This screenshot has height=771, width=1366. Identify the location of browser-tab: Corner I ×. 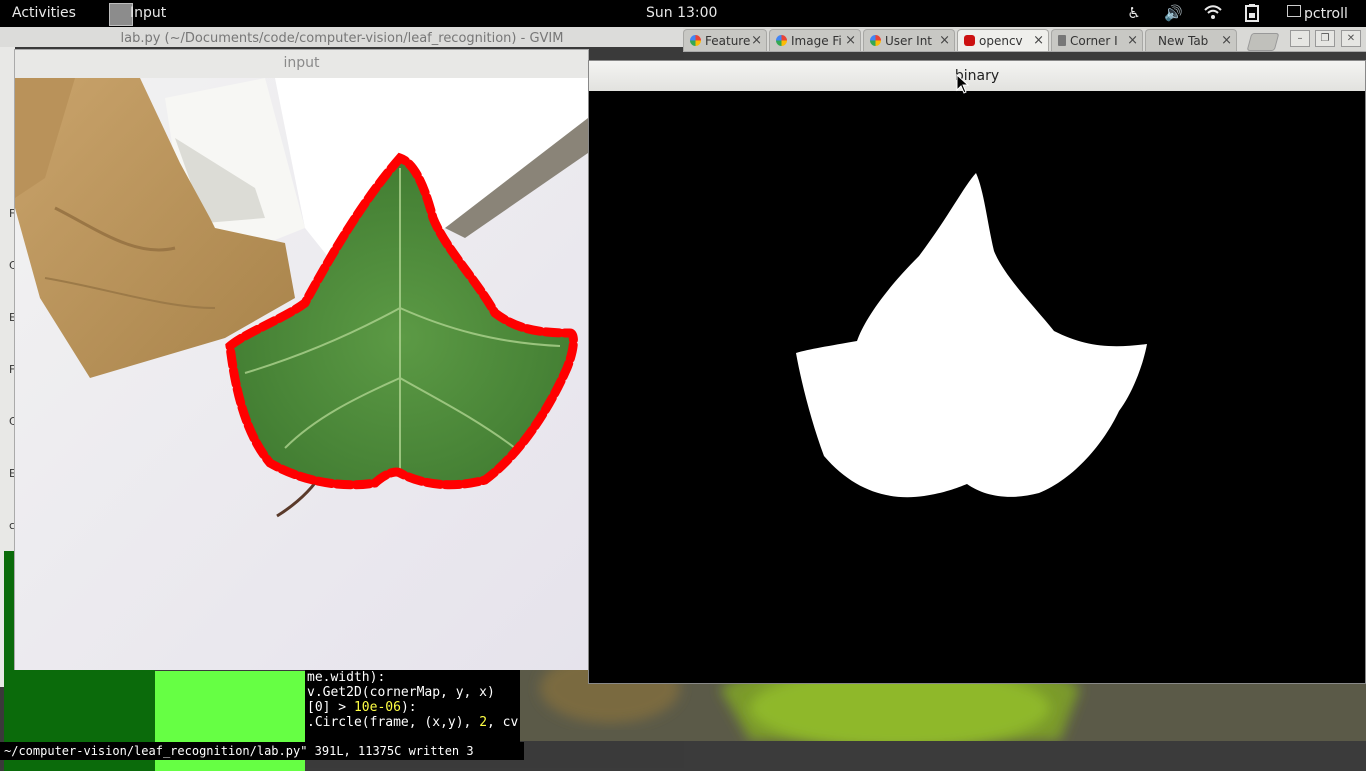
(1097, 40).